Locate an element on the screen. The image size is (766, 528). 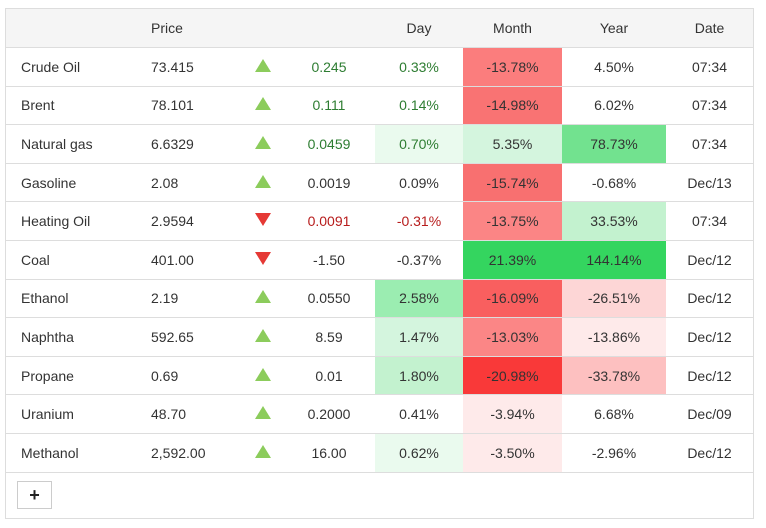
day-change: 0.33% is located at coordinates (419, 67).